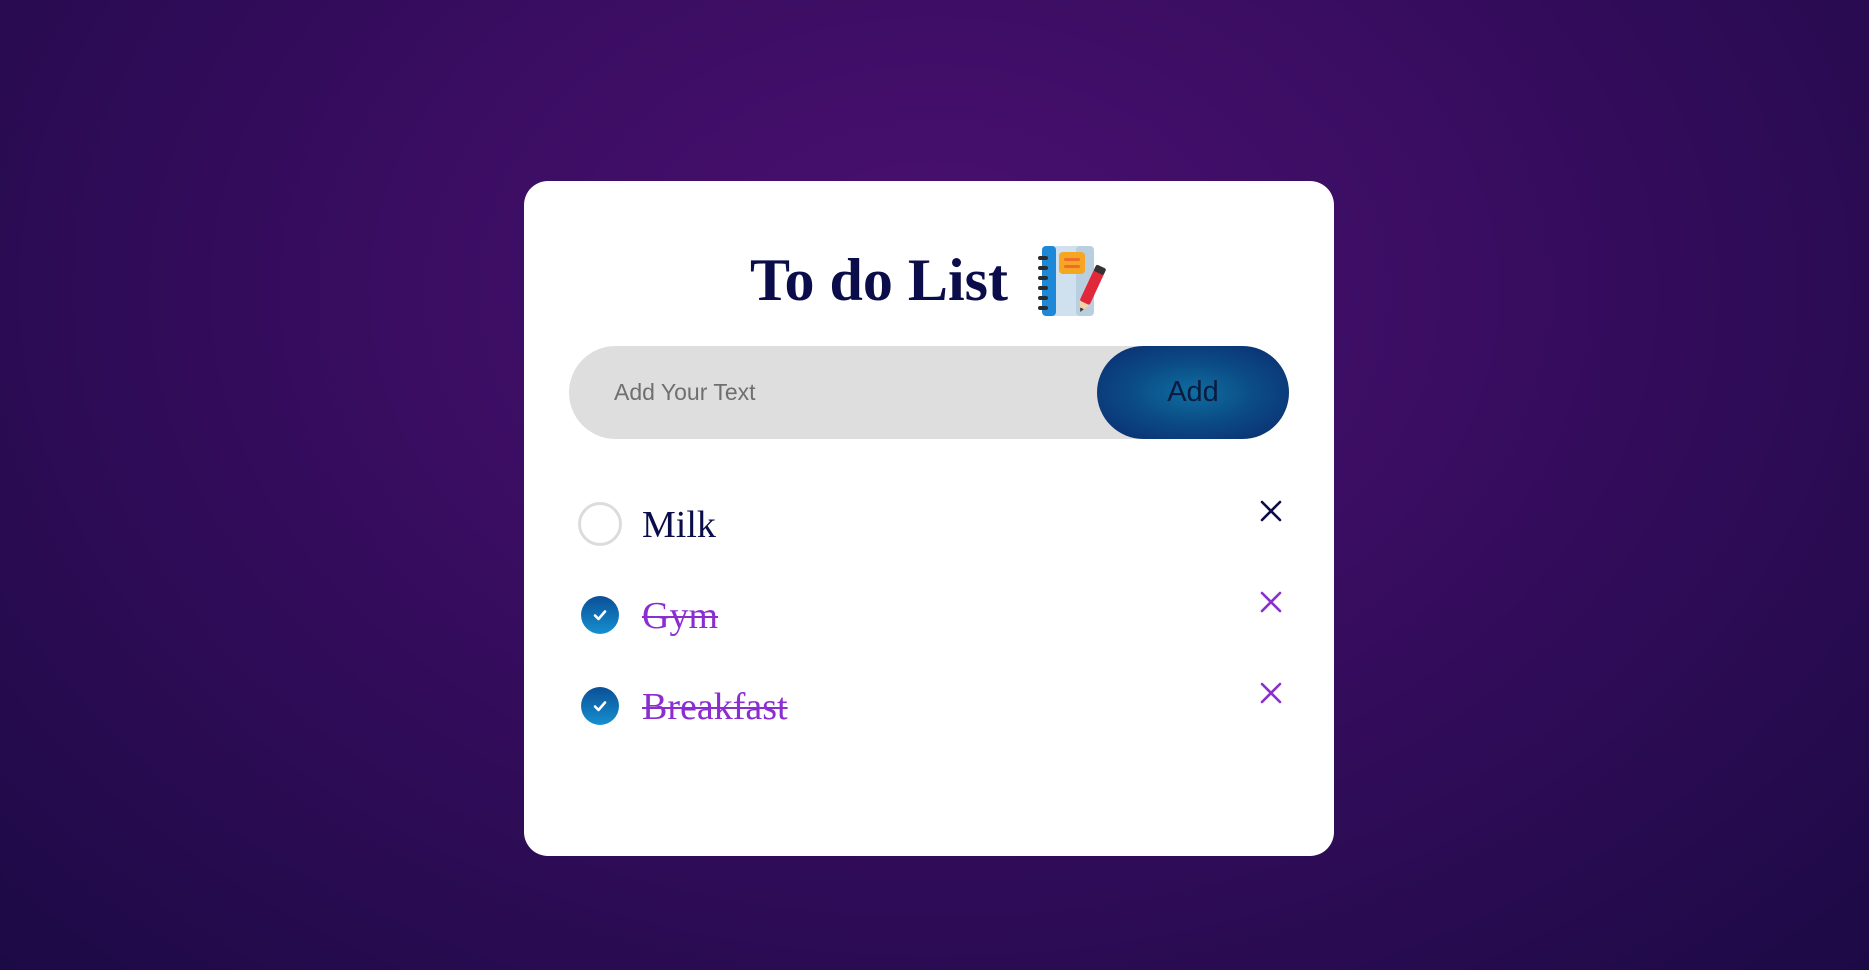  I want to click on task-text: Milk, so click(679, 525).